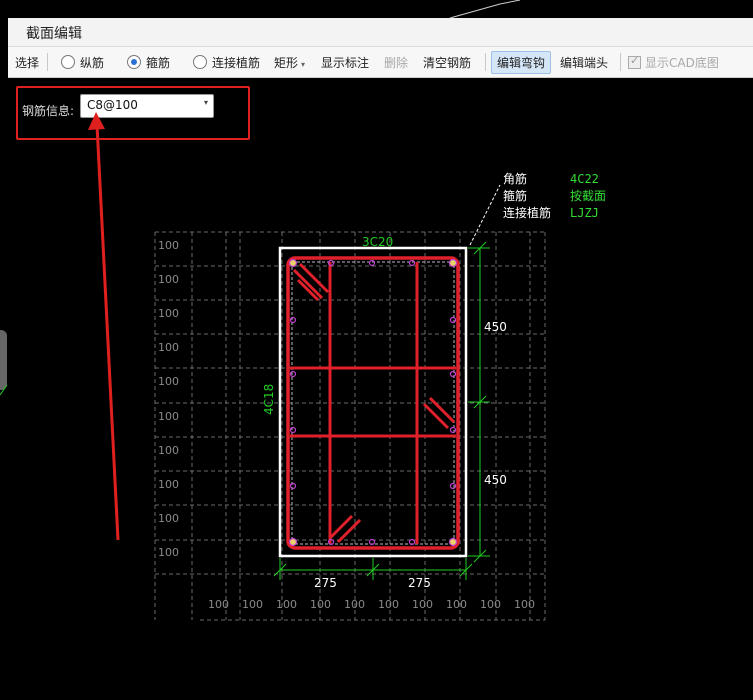 The width and height of the screenshot is (753, 700). I want to click on legend-key: 角筋, so click(515, 178).